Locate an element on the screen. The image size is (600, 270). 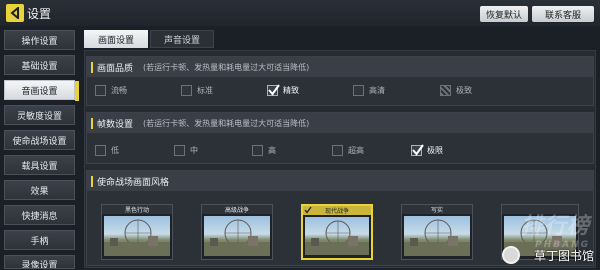
style-thumbnail-black-ops: 黑色行动 is located at coordinates (137, 232).